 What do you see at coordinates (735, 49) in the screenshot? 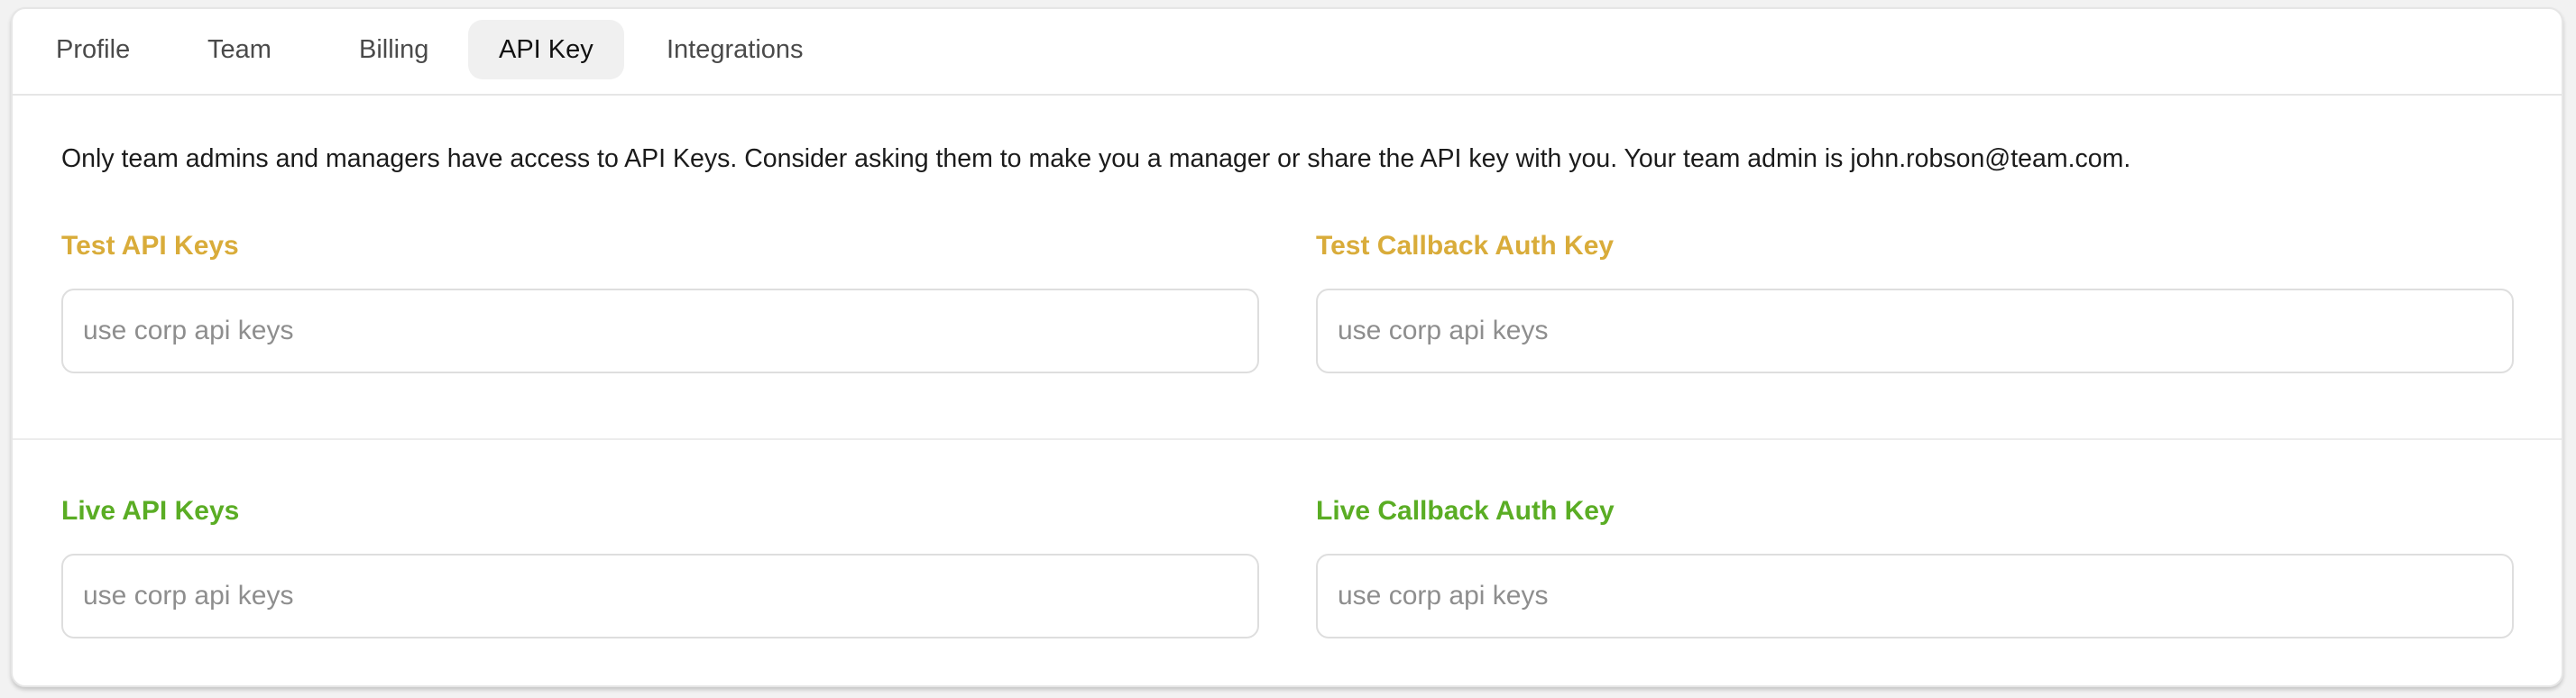
I see `tab-integrations: Integrations` at bounding box center [735, 49].